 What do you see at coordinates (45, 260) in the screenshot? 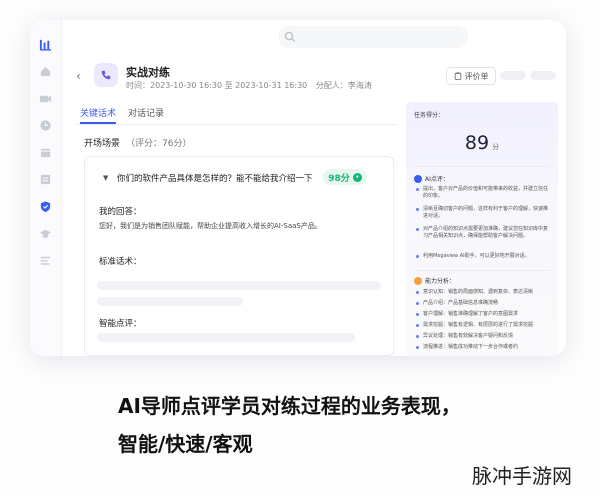
I see `list-icon` at bounding box center [45, 260].